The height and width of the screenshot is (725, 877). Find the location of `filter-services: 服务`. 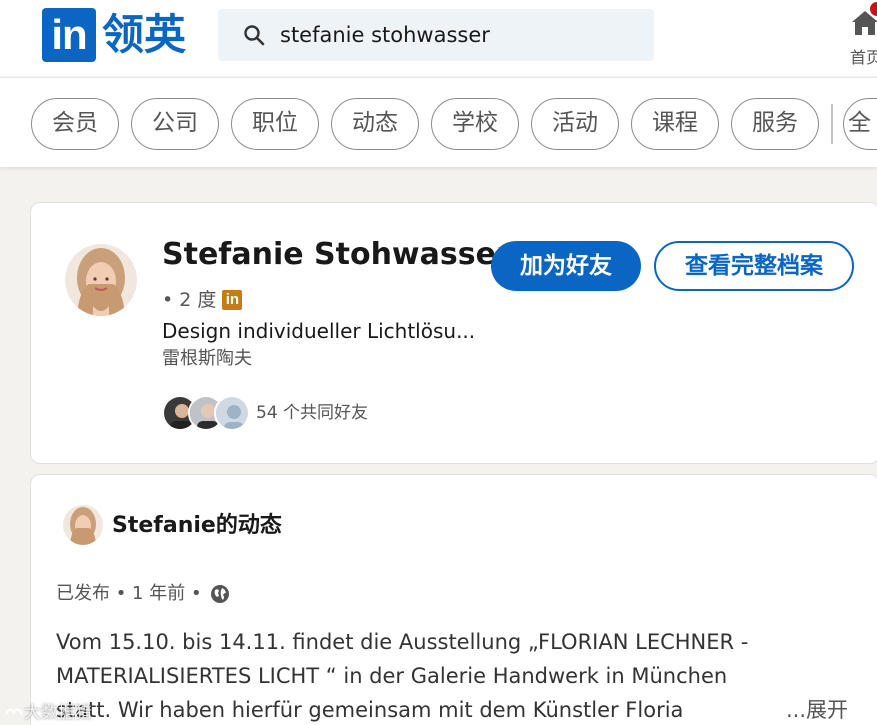

filter-services: 服务 is located at coordinates (775, 124).